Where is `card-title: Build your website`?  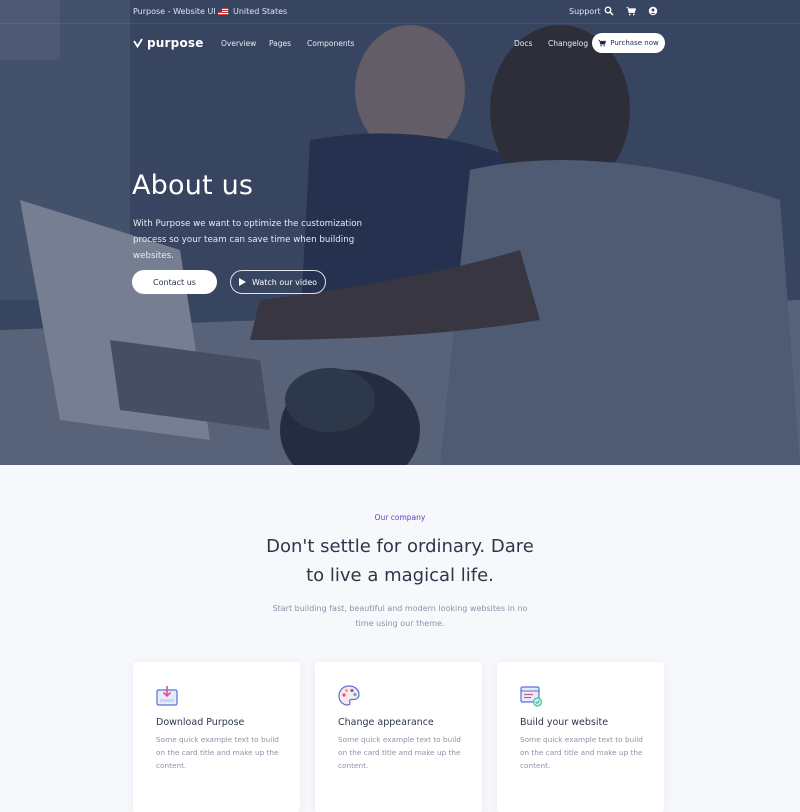 card-title: Build your website is located at coordinates (564, 722).